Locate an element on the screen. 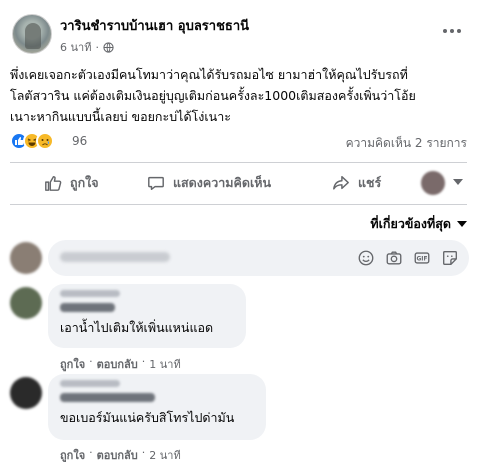 This screenshot has height=462, width=477. sticker-icon is located at coordinates (450, 258).